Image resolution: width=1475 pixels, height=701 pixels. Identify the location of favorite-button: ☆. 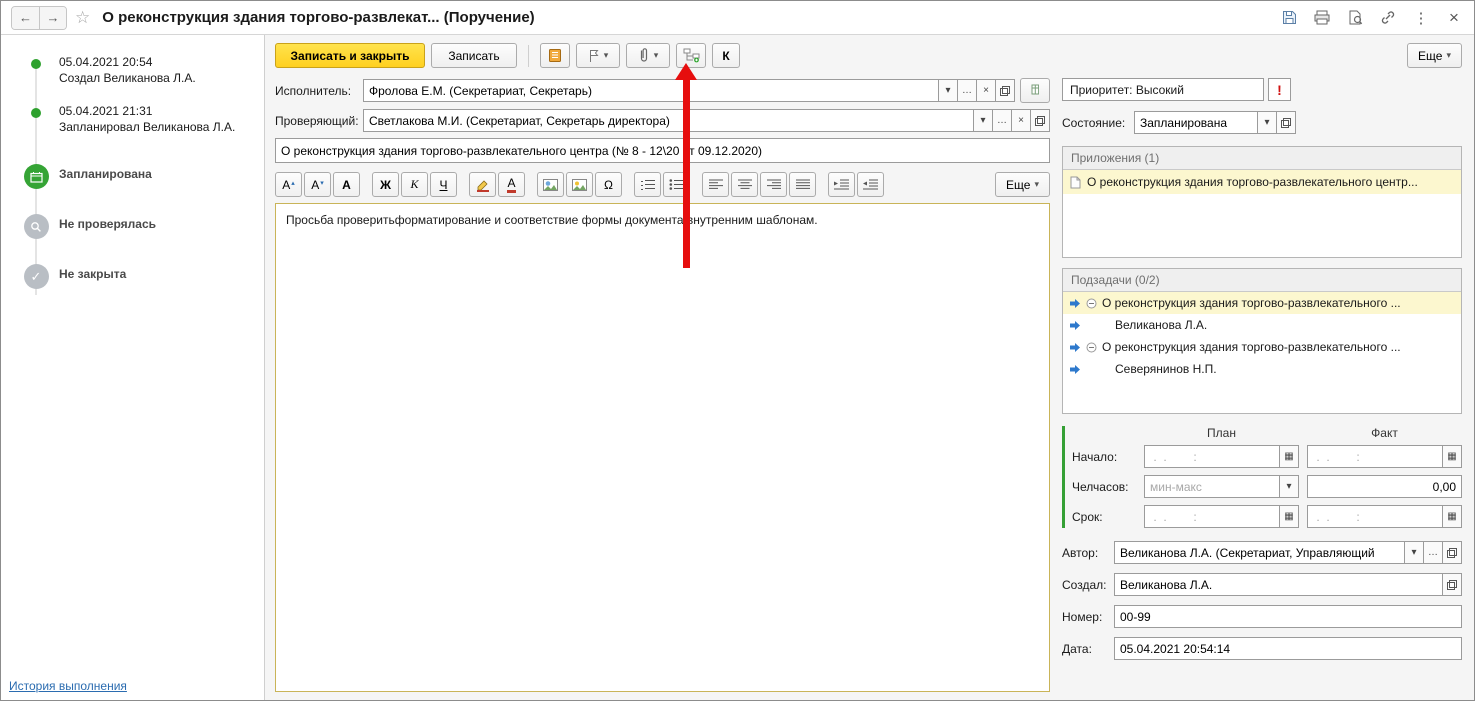
(82, 18).